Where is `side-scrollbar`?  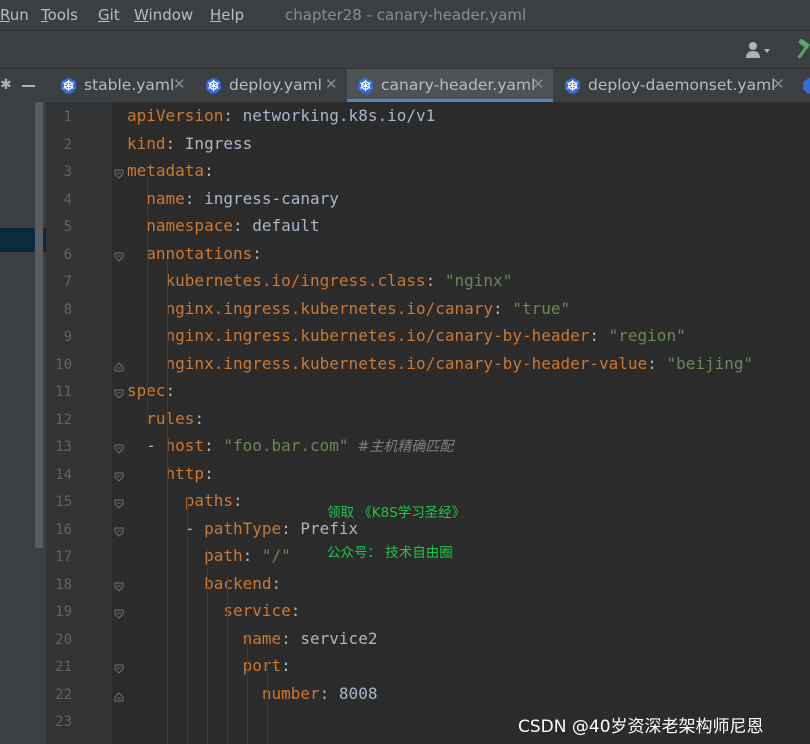
side-scrollbar is located at coordinates (39, 325).